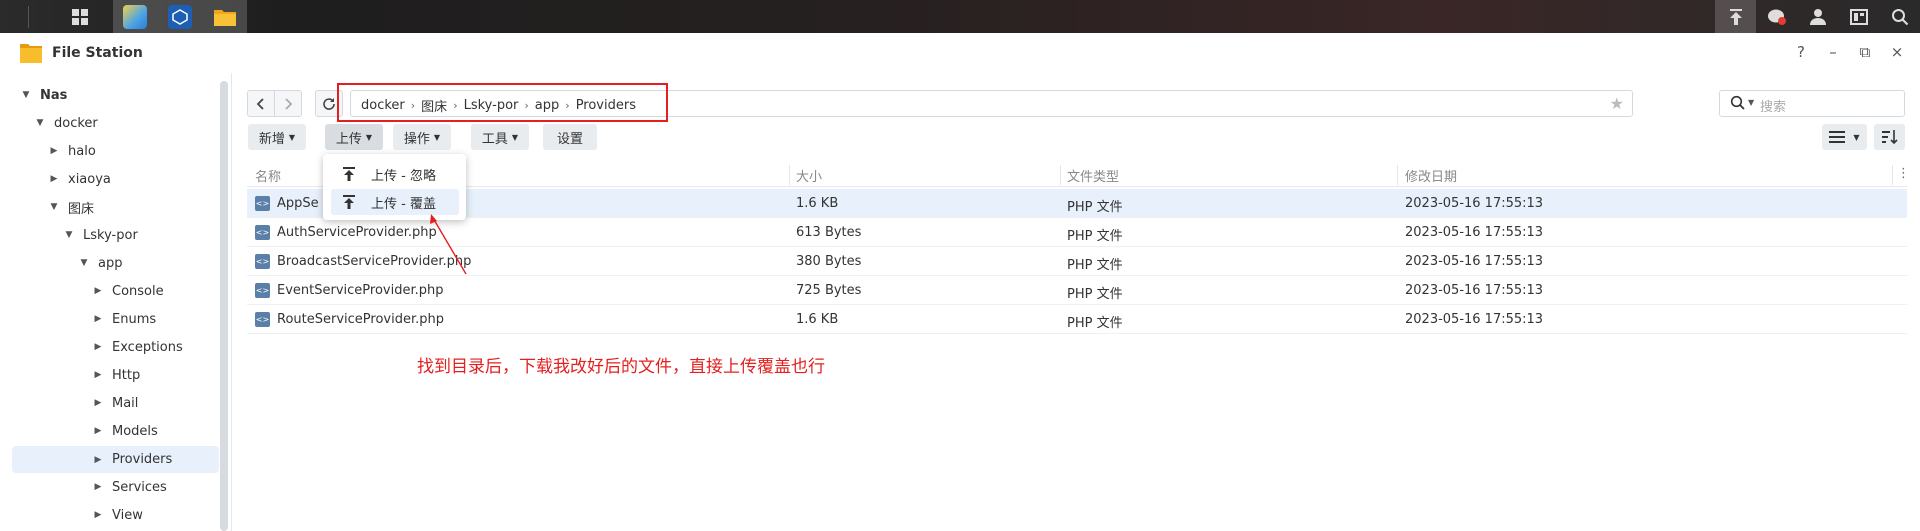 Image resolution: width=1920 pixels, height=531 pixels. I want to click on column-header-type: 文件类型, so click(1093, 175).